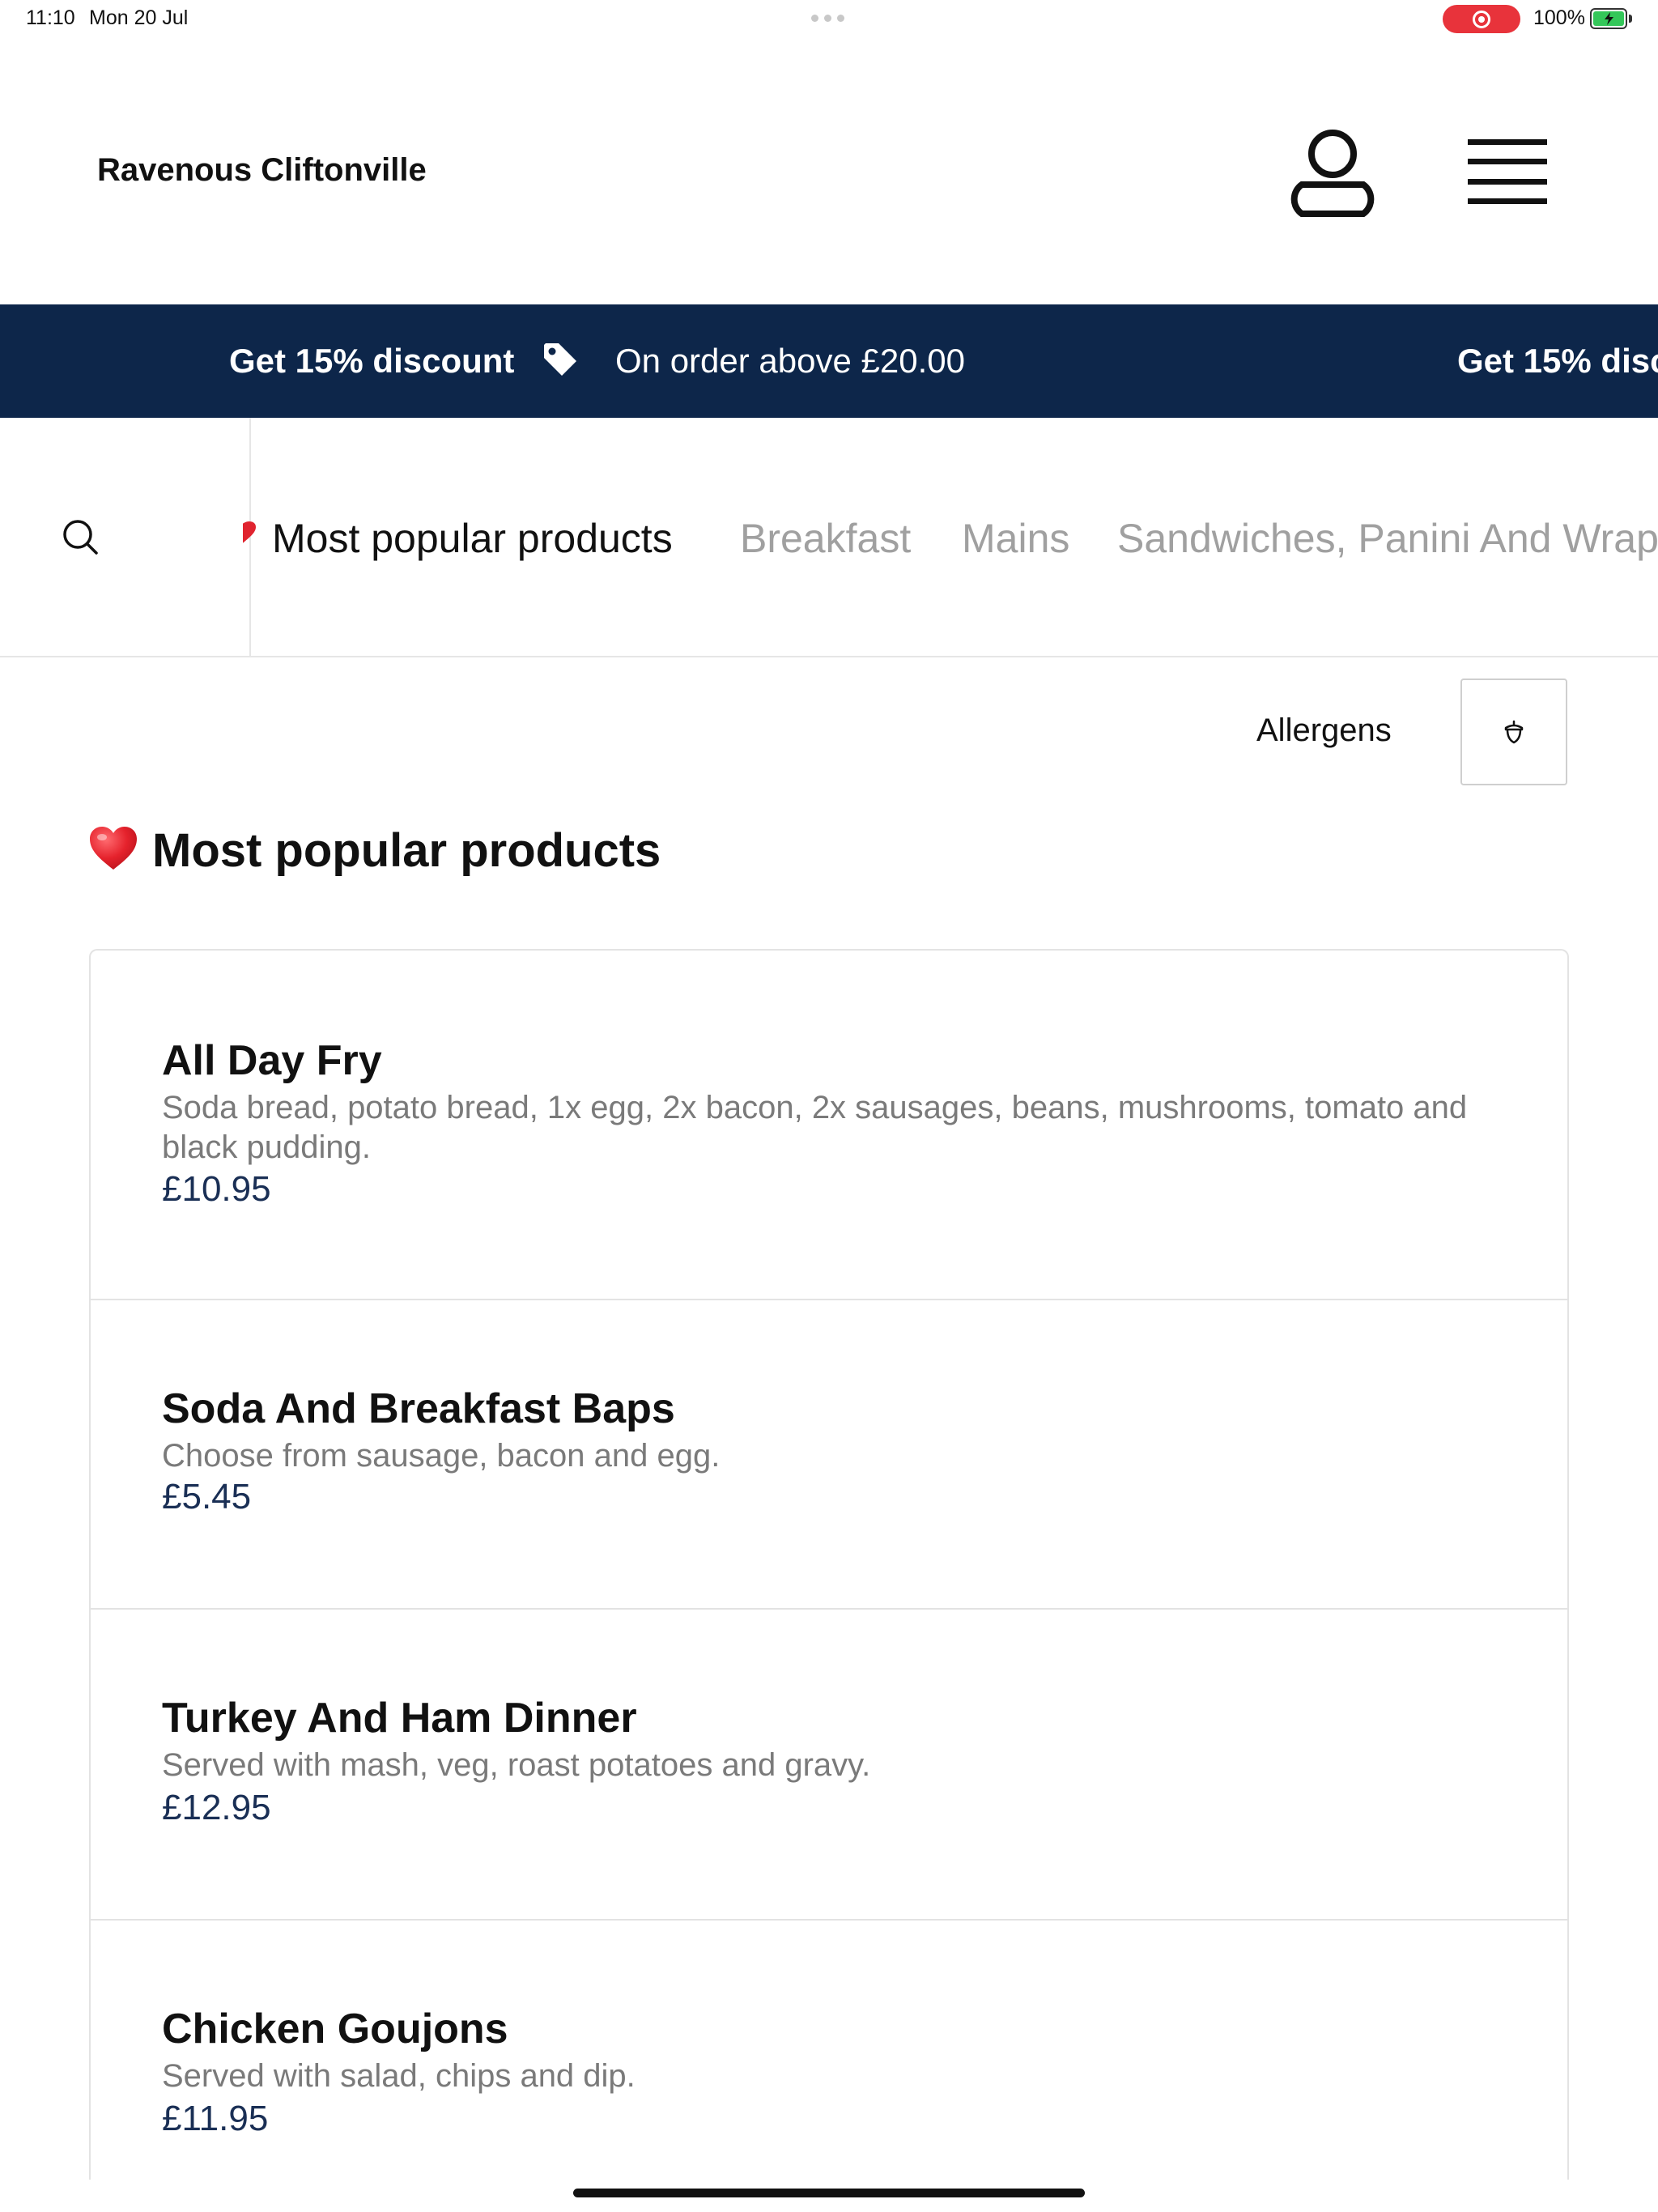  I want to click on tab-most-popular: Most popular products, so click(472, 539).